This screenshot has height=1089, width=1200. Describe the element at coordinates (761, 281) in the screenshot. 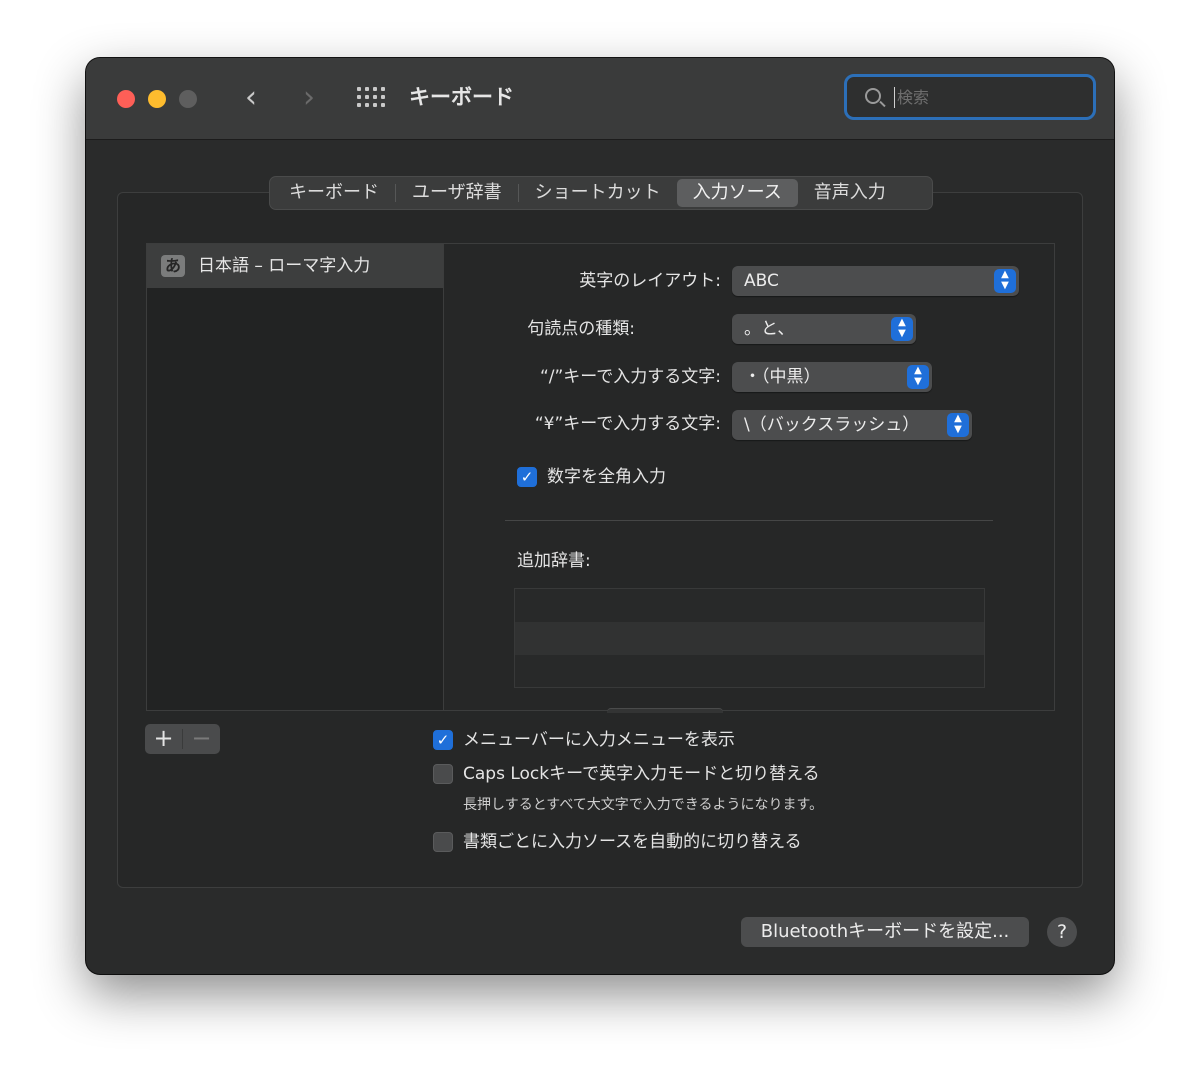

I see `layout-value: ABC` at that location.